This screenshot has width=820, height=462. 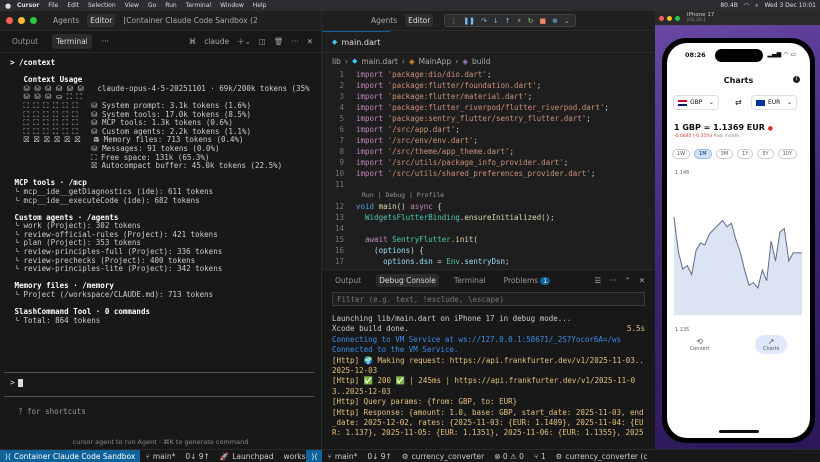 I want to click on step-into-icon: ↓, so click(x=496, y=21).